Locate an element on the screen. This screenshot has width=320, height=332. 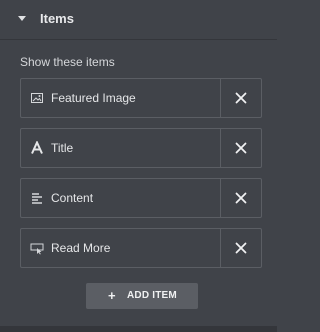
add-item-button: + ADD ITEM is located at coordinates (142, 296).